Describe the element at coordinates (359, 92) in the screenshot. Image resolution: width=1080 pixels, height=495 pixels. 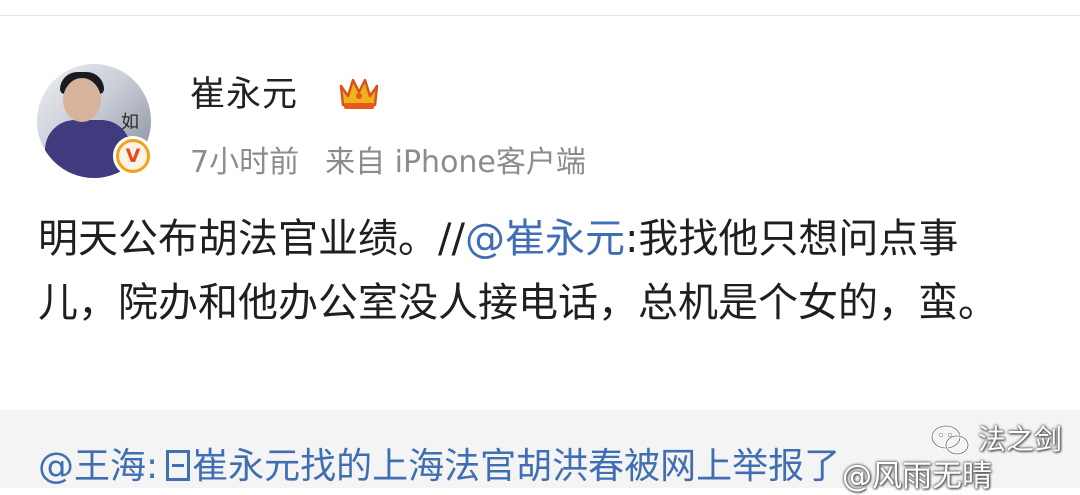
I see `crown-icon` at that location.